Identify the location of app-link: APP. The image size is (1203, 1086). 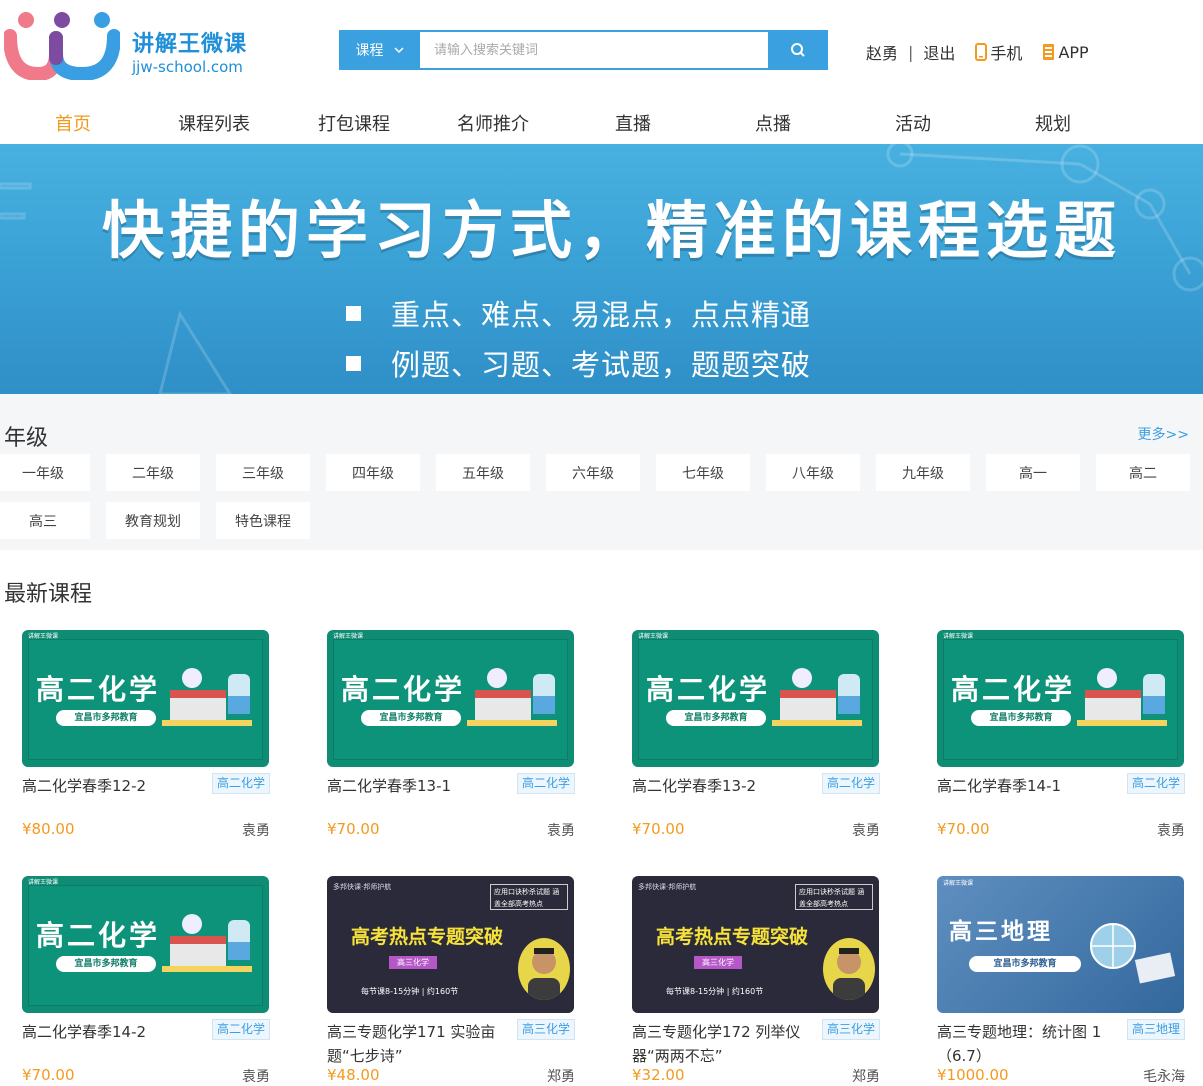
(1065, 52).